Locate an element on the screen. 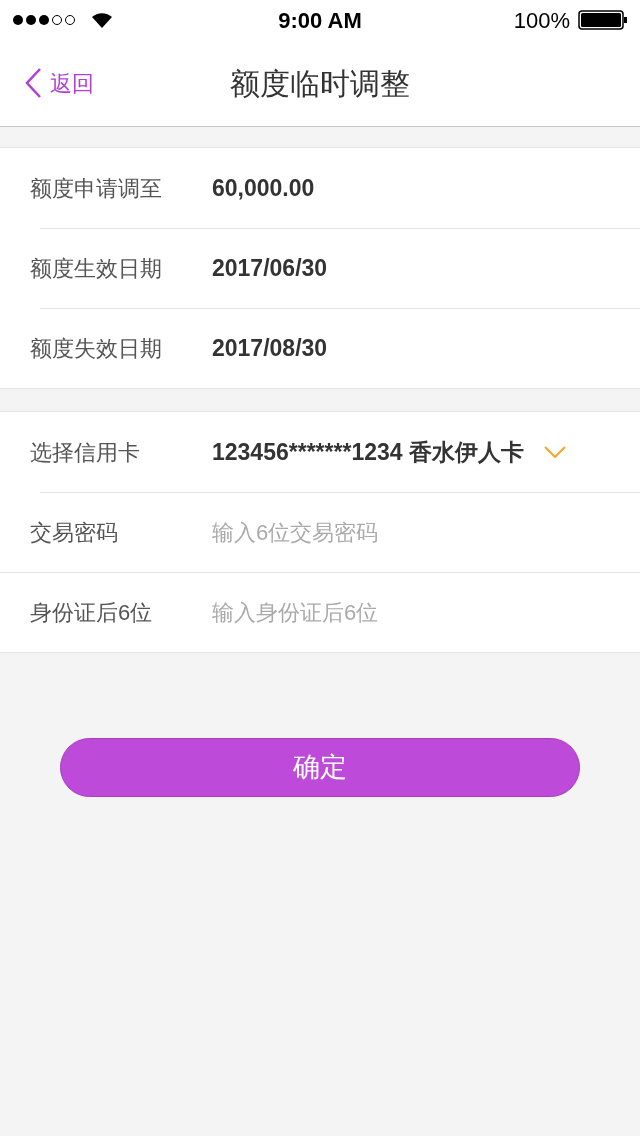 This screenshot has height=1136, width=640. battery-icon is located at coordinates (603, 20).